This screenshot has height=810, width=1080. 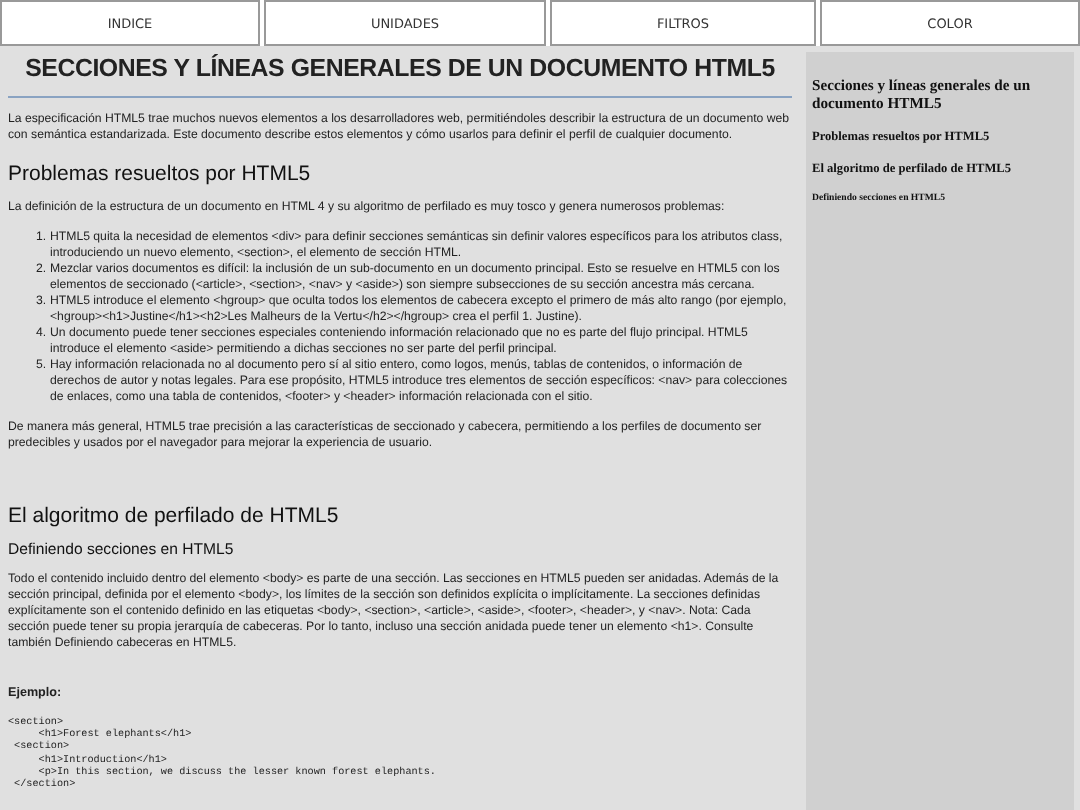 I want to click on section-heading: Problemas resueltos por HTML5, so click(x=160, y=174).